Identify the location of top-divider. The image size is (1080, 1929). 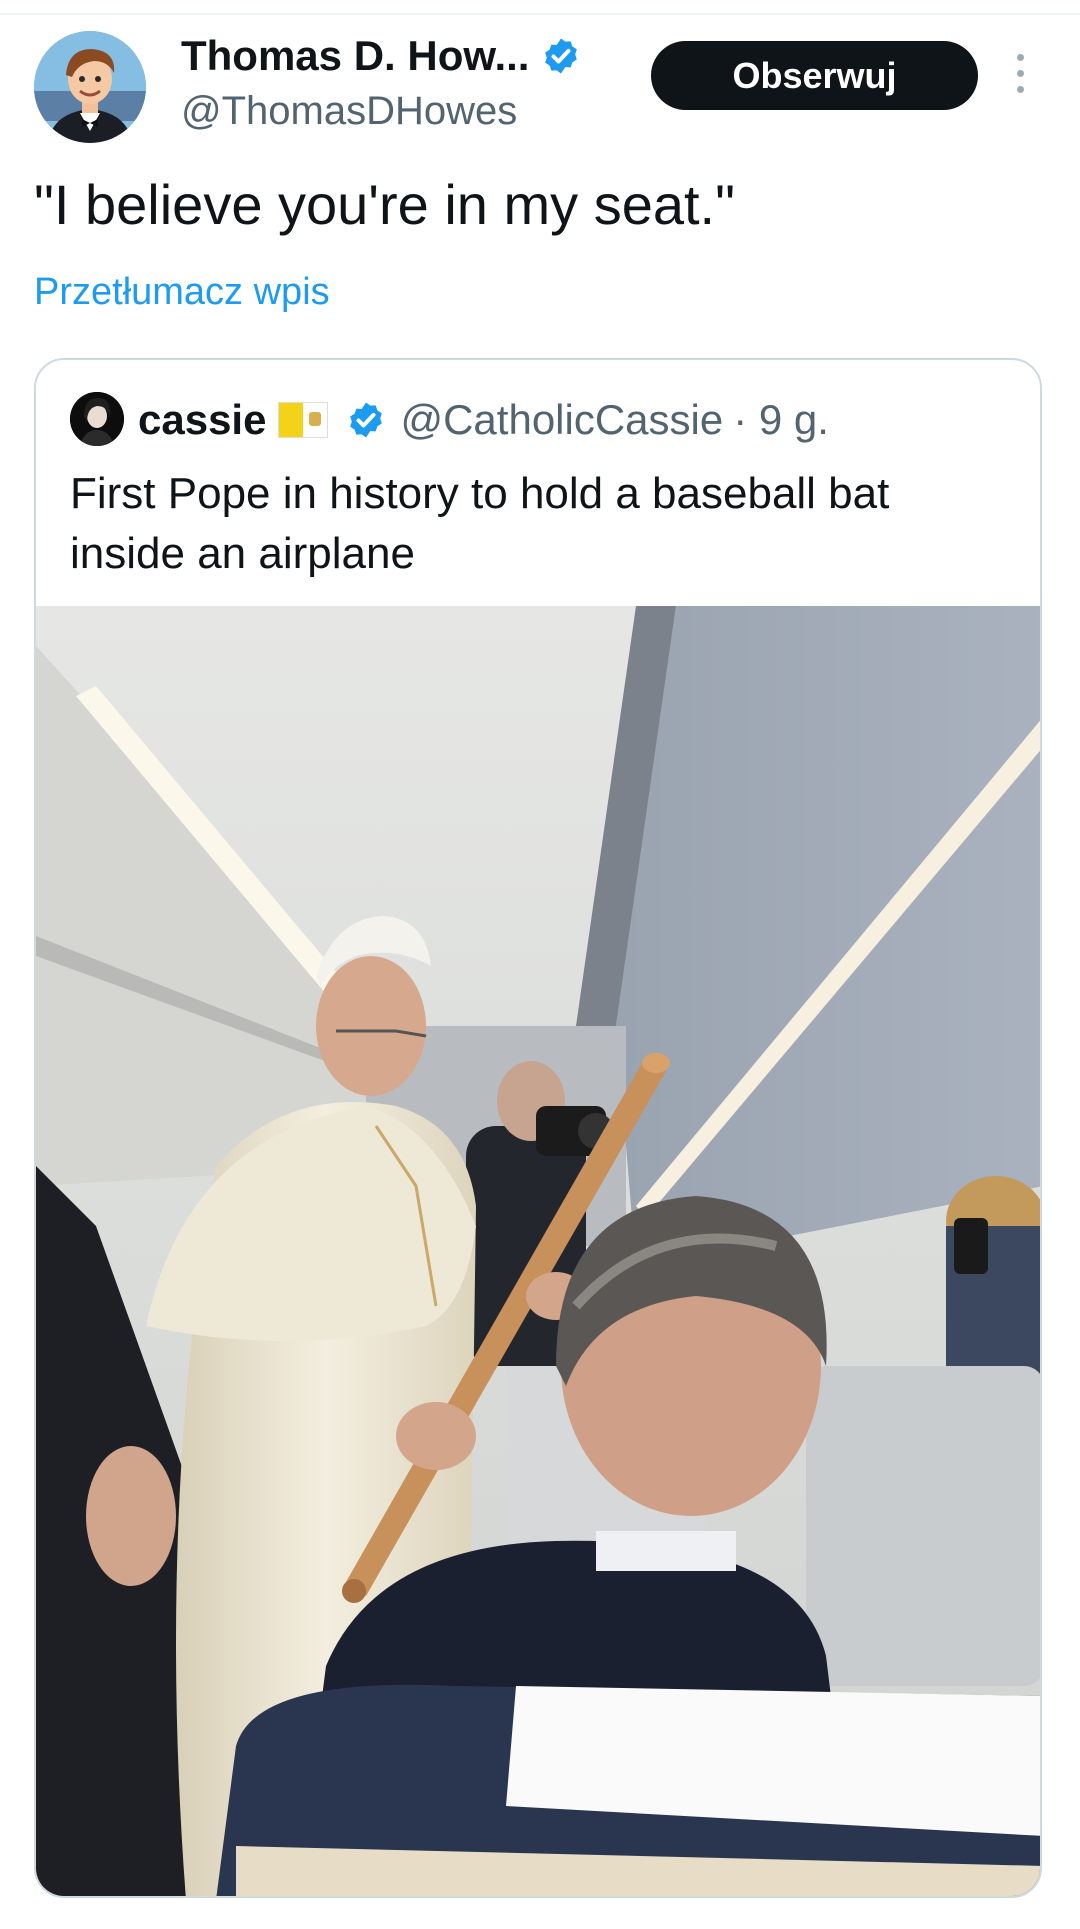
(540, 14).